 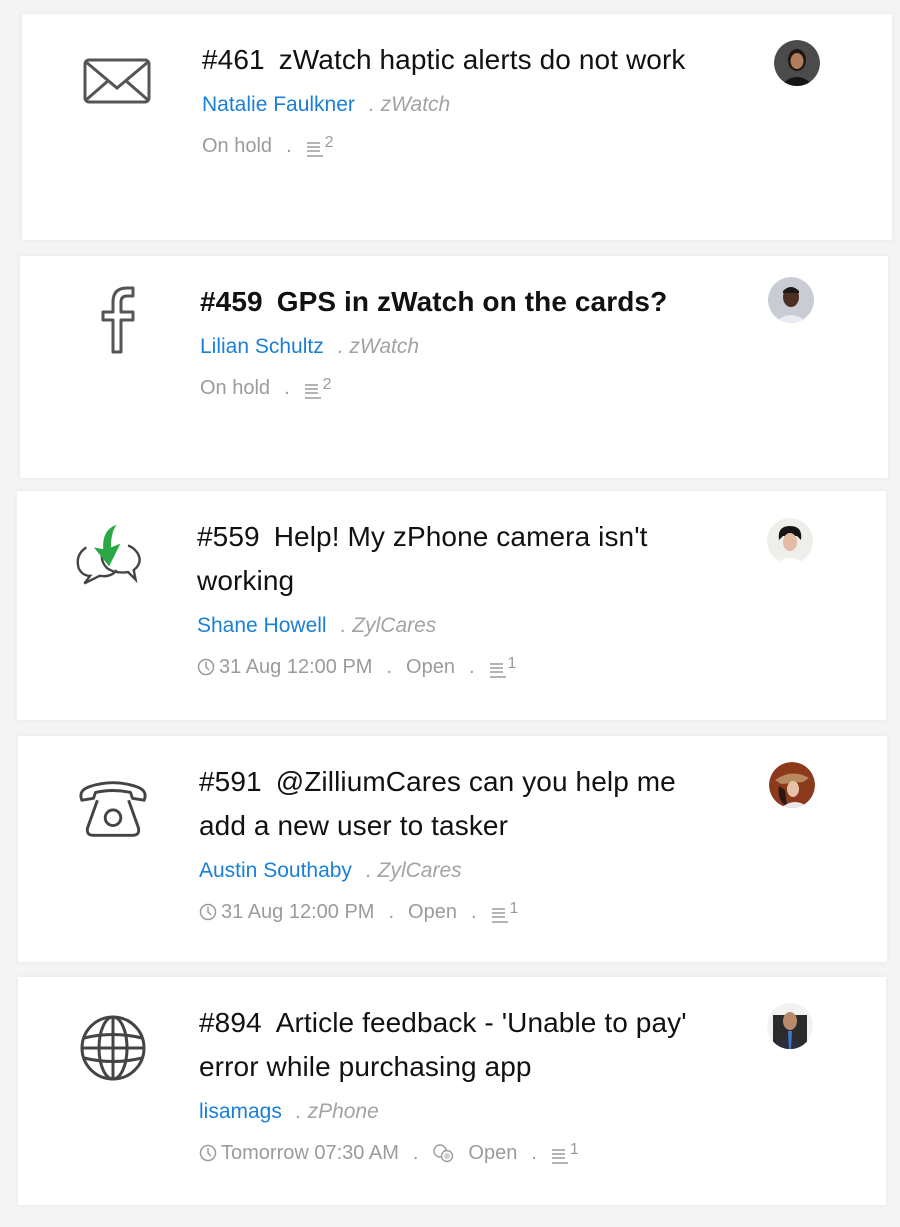 I want to click on ticket-subject: #461 zWatch haptic alerts do not work, so click(x=462, y=60).